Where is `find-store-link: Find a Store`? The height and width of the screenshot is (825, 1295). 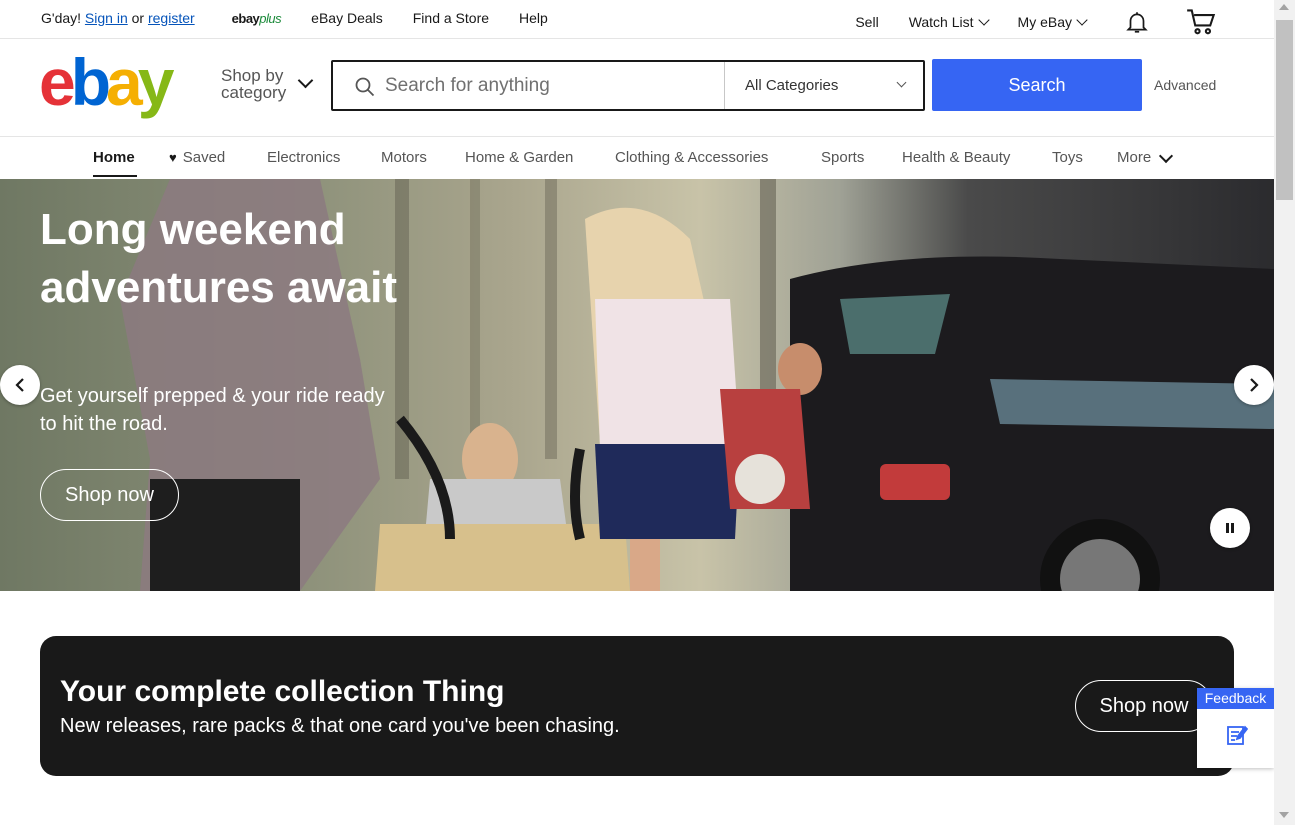 find-store-link: Find a Store is located at coordinates (451, 18).